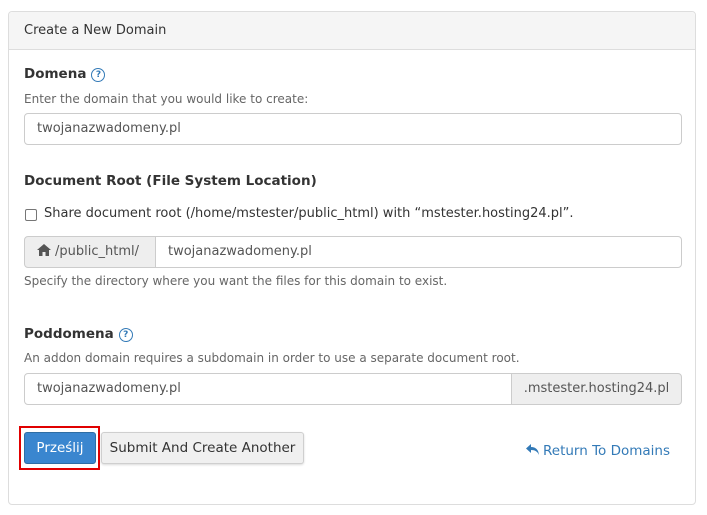 The height and width of the screenshot is (515, 707). I want to click on domain-input: twojanazwadomeny.pl, so click(353, 129).